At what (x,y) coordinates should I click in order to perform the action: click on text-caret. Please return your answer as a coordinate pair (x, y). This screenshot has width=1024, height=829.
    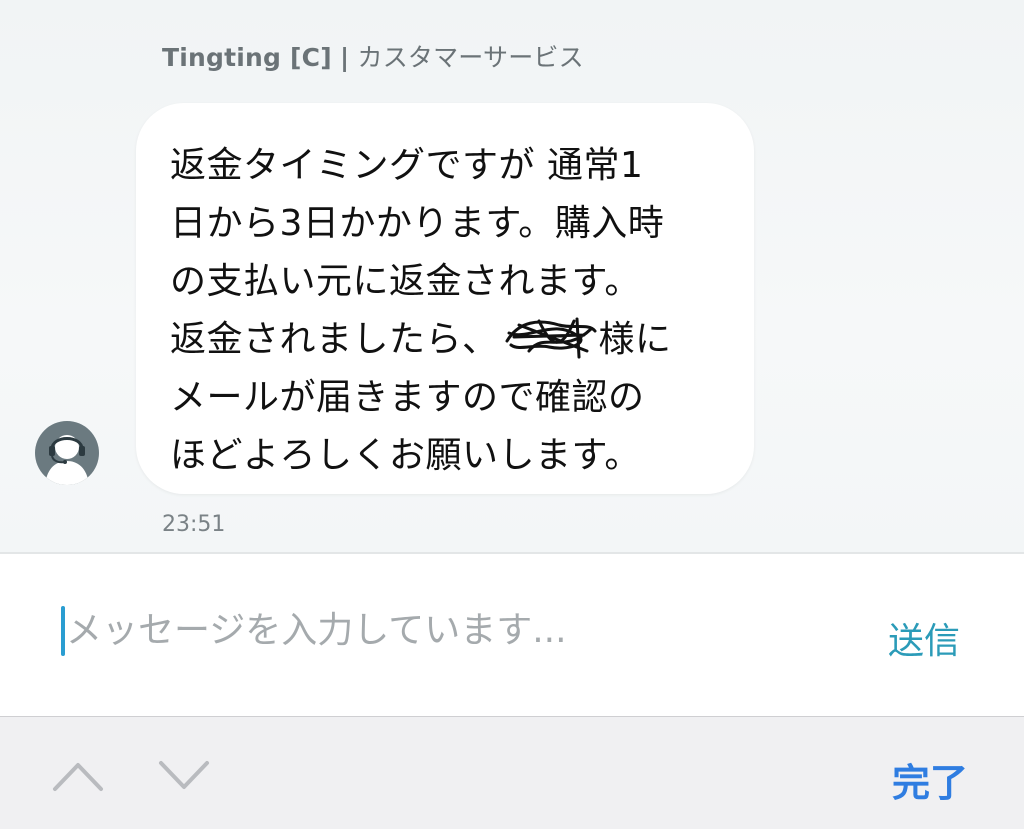
    Looking at the image, I should click on (63, 631).